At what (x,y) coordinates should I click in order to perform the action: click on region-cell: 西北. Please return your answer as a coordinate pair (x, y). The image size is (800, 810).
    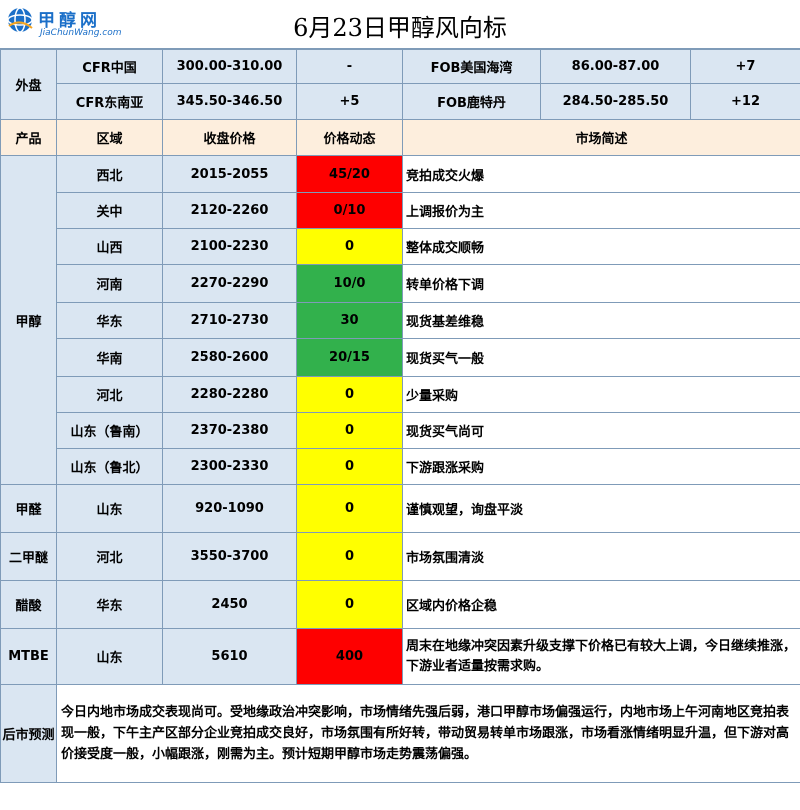
    Looking at the image, I should click on (109, 174).